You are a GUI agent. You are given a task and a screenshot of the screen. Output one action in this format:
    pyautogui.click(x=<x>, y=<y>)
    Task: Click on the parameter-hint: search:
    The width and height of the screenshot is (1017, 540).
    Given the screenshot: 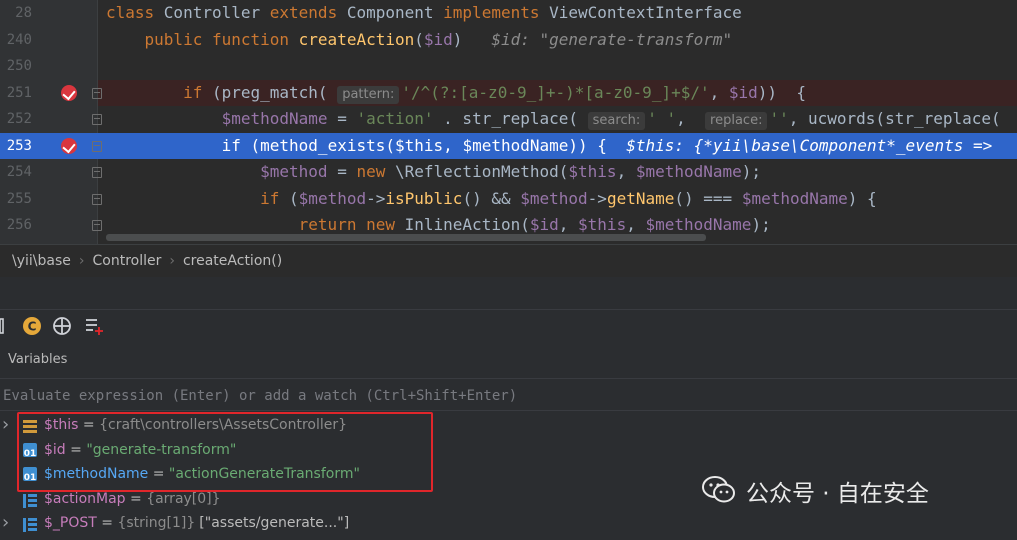 What is the action you would take?
    pyautogui.click(x=616, y=121)
    